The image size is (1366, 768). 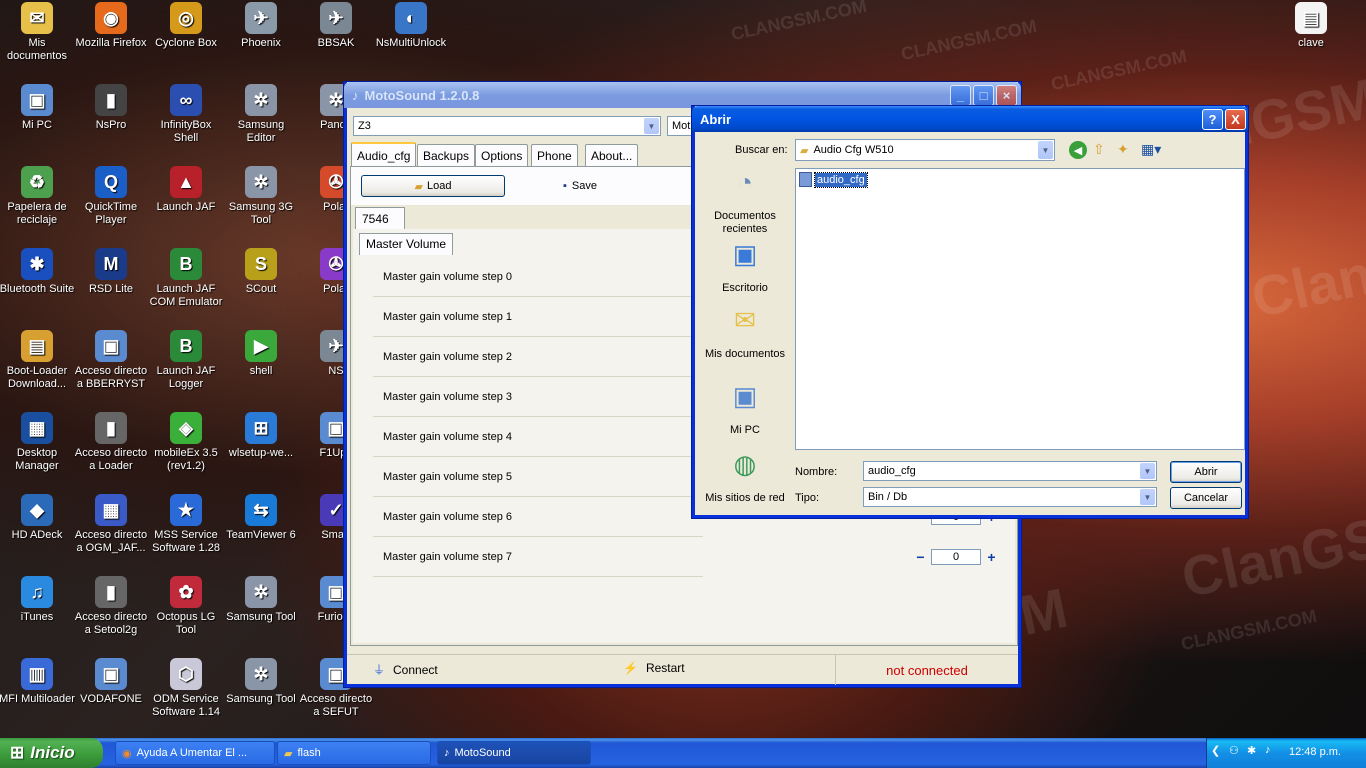 What do you see at coordinates (983, 95) in the screenshot?
I see `maximize-button: □` at bounding box center [983, 95].